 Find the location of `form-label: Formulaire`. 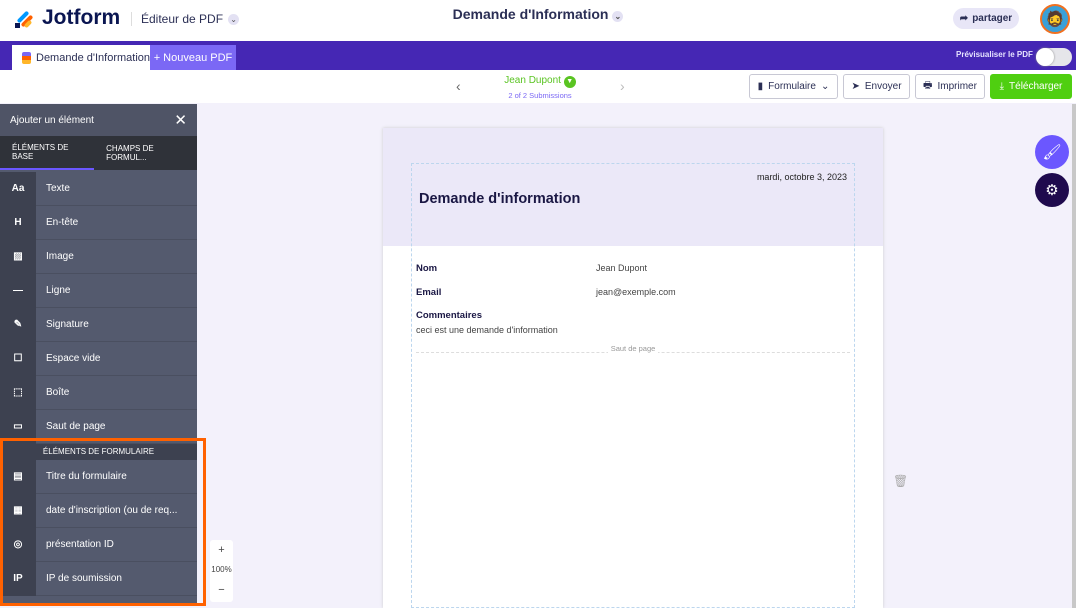

form-label: Formulaire is located at coordinates (792, 86).